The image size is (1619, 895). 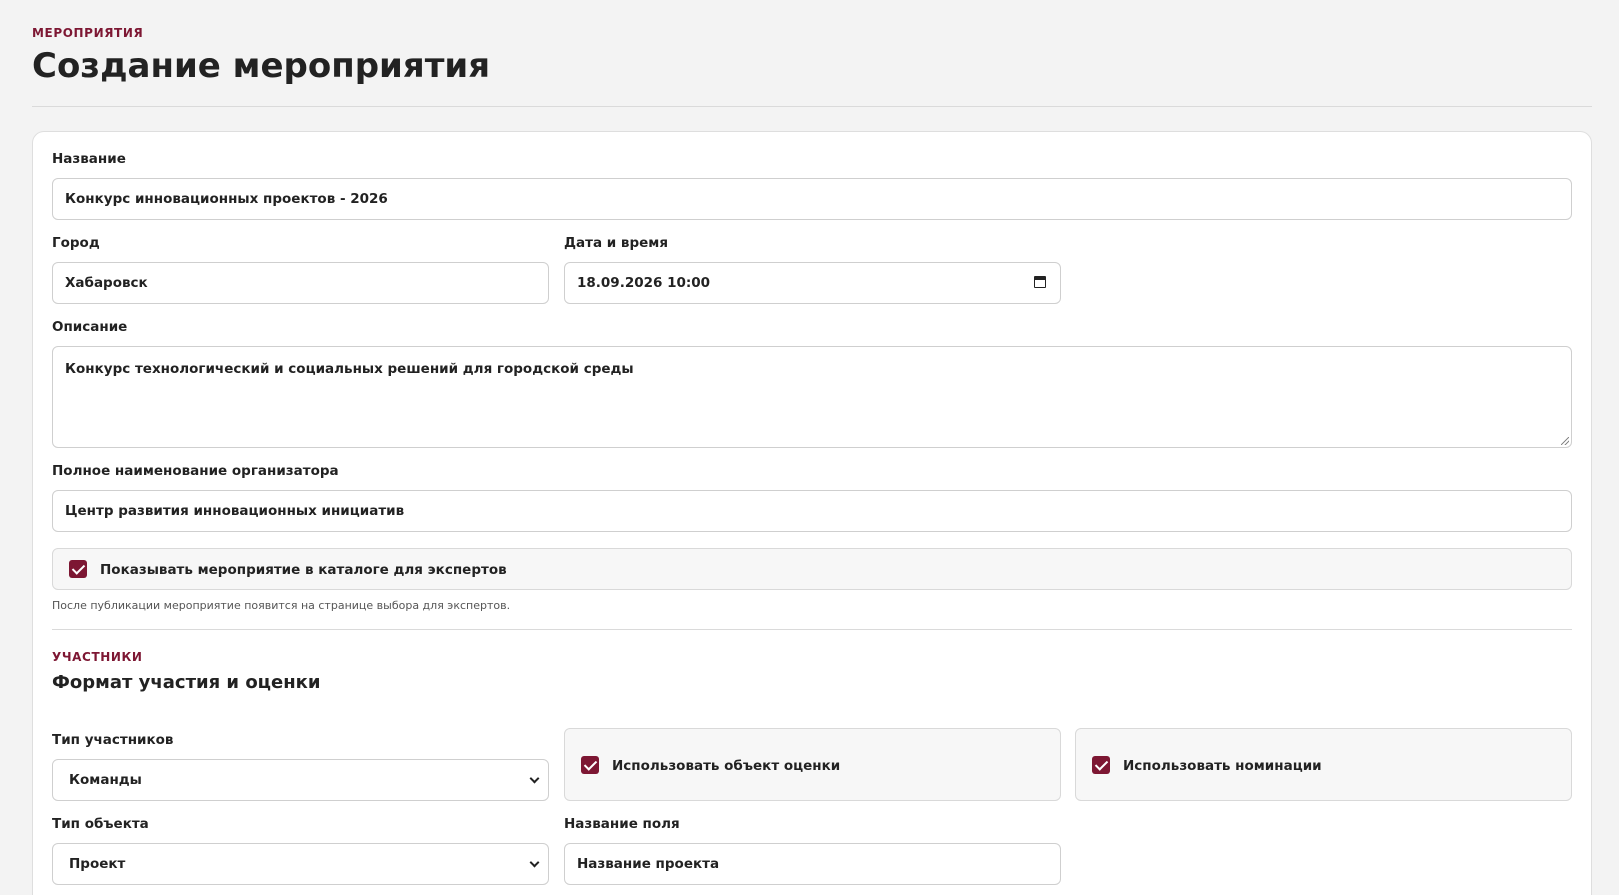 I want to click on resize-handle-icon, so click(x=1565, y=441).